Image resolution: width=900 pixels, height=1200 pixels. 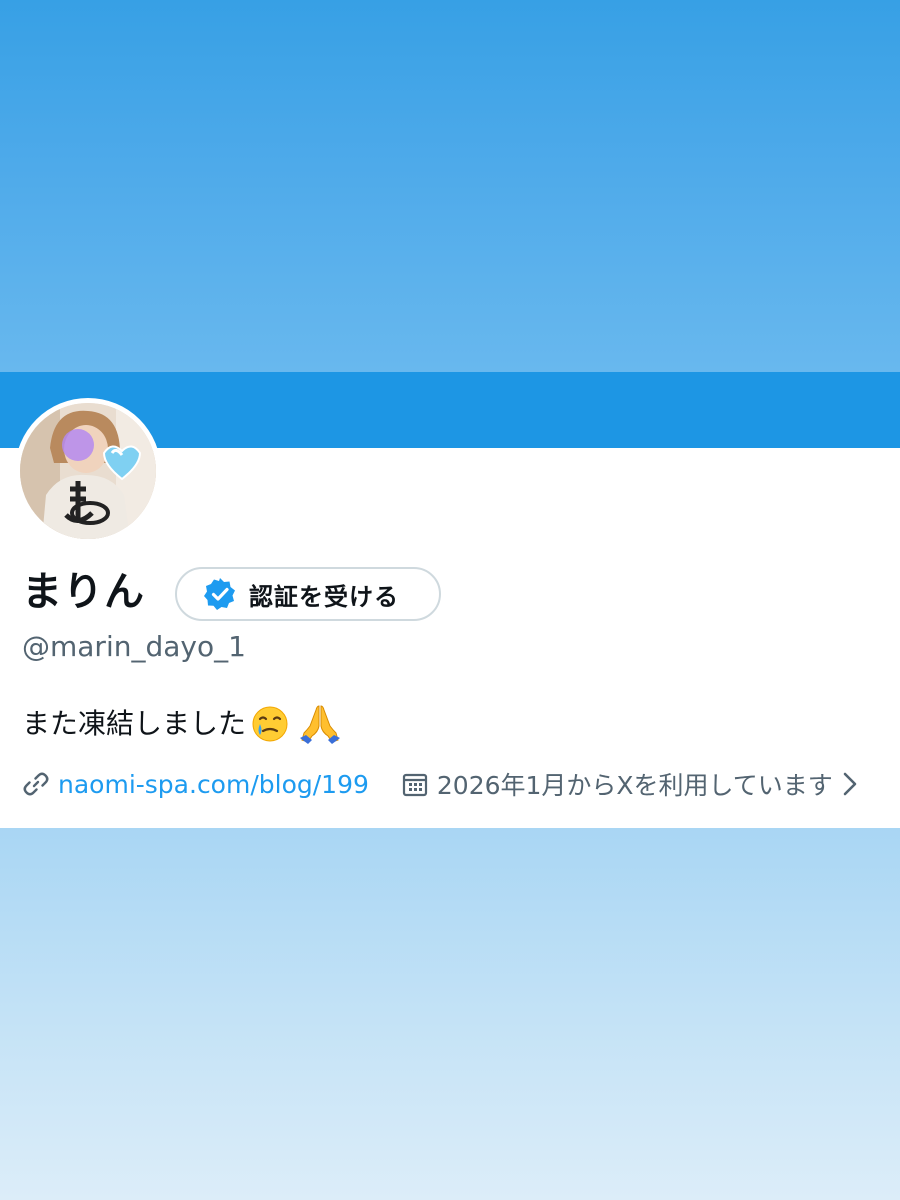 I want to click on avatar-image, so click(x=88, y=471).